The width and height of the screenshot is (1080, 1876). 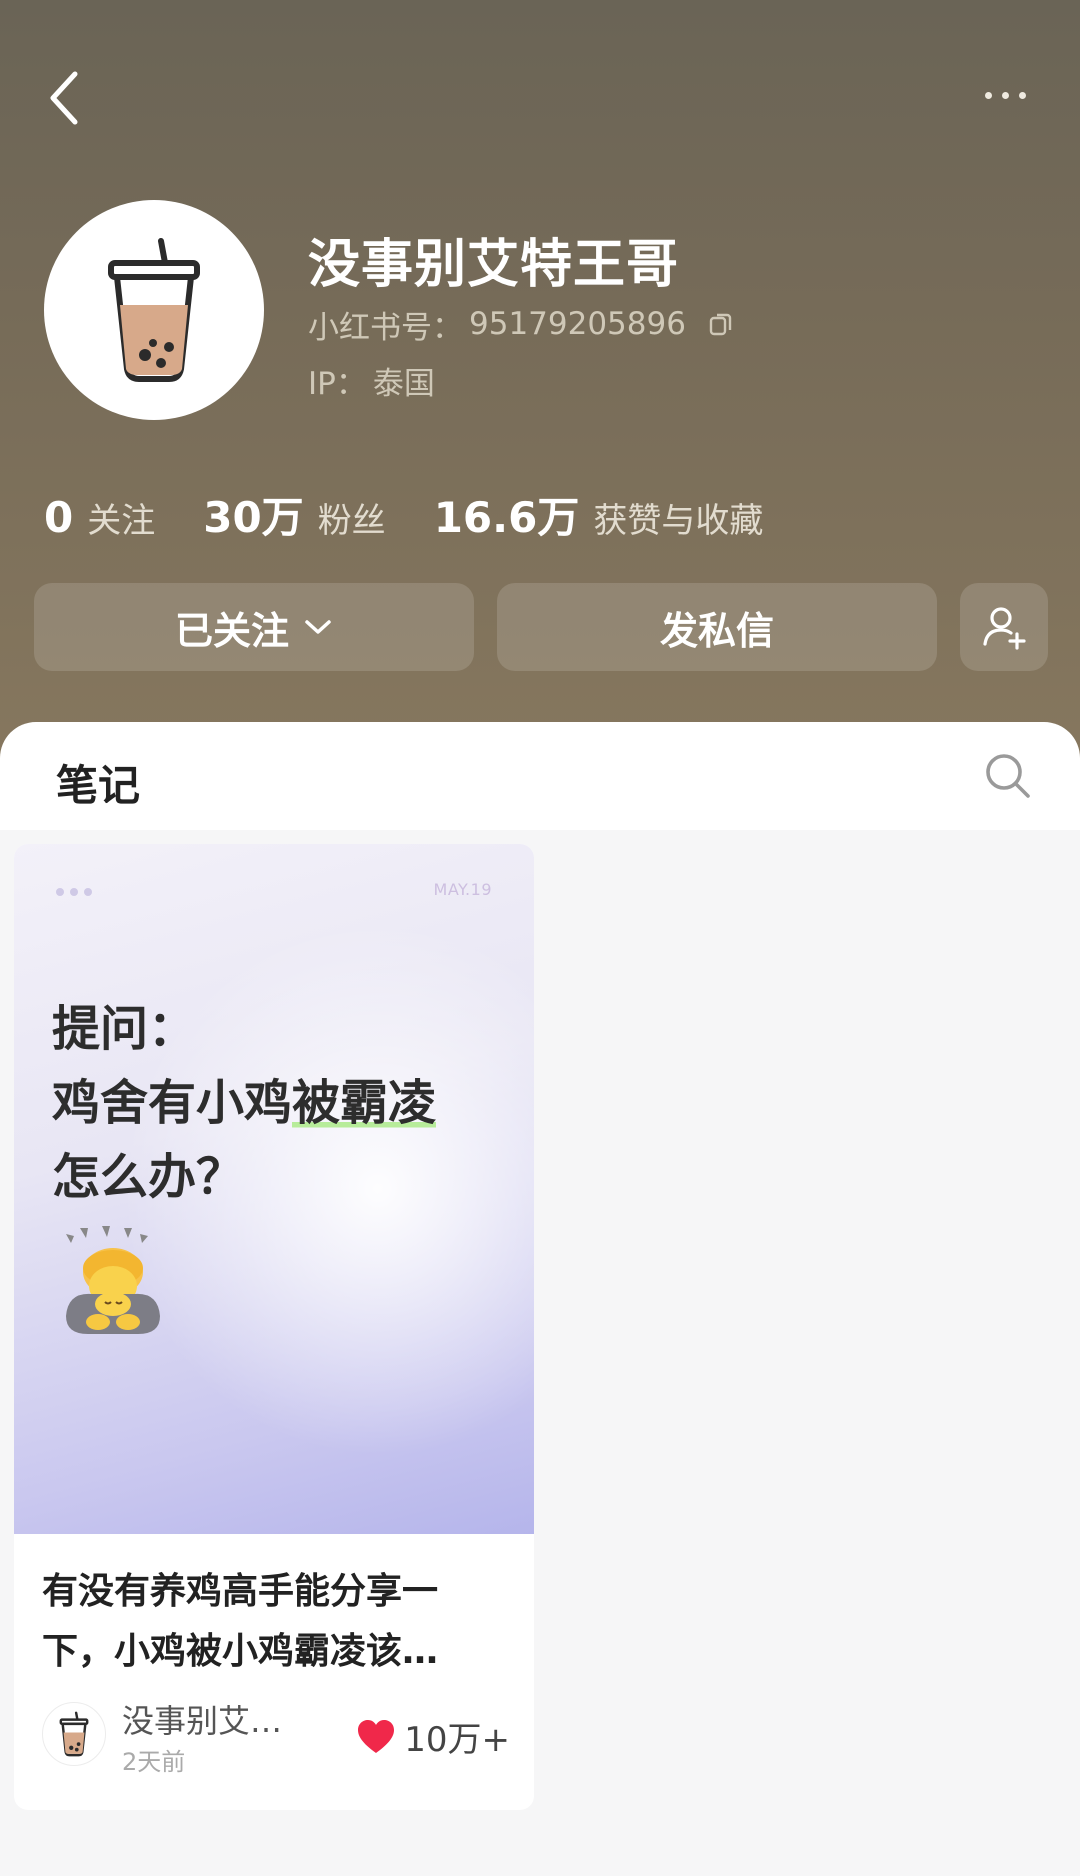 I want to click on cover-title: 提问： 鸡舍有小鸡被霸凌 怎么办？, so click(x=244, y=1103).